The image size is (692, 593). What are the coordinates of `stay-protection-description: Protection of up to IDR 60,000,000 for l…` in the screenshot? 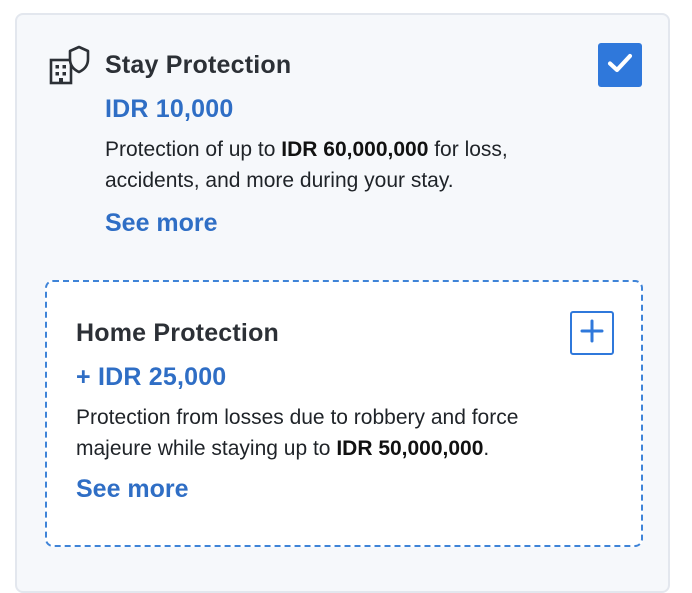 It's located at (350, 165).